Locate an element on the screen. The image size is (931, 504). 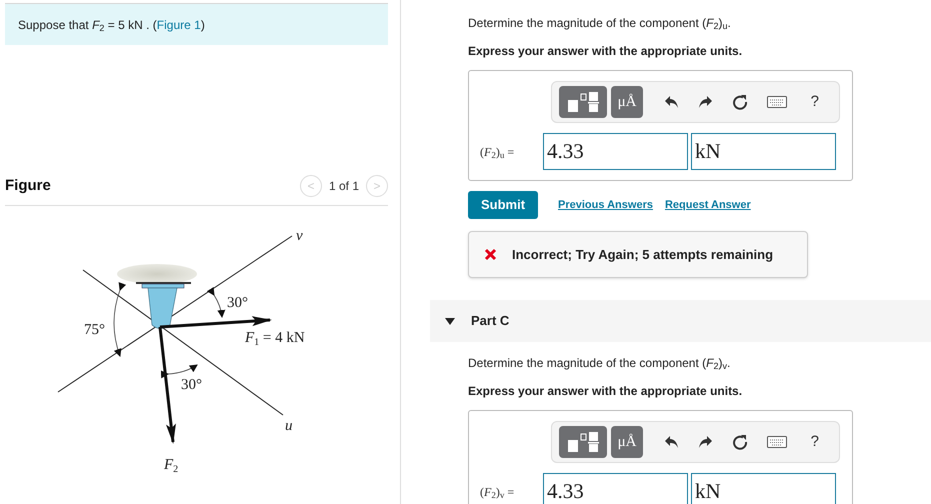
figure-link: Figure 1 is located at coordinates (178, 25).